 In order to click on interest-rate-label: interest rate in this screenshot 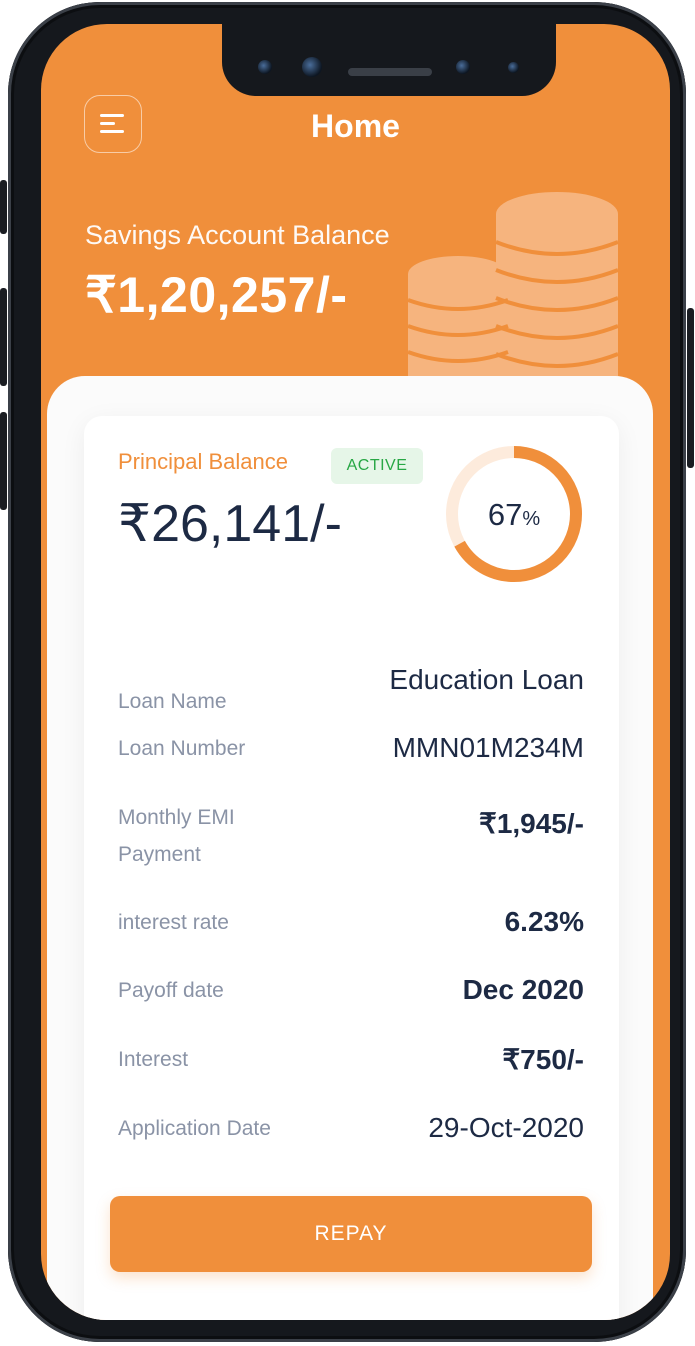, I will do `click(173, 922)`.